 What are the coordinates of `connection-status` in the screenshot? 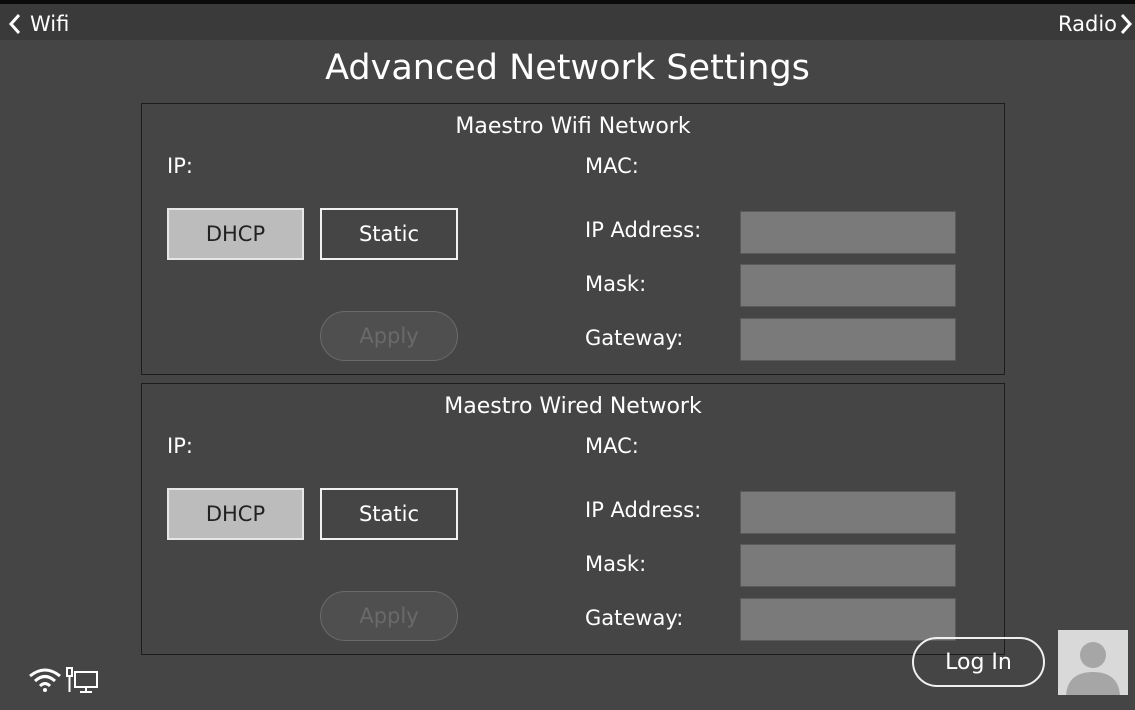 It's located at (64, 680).